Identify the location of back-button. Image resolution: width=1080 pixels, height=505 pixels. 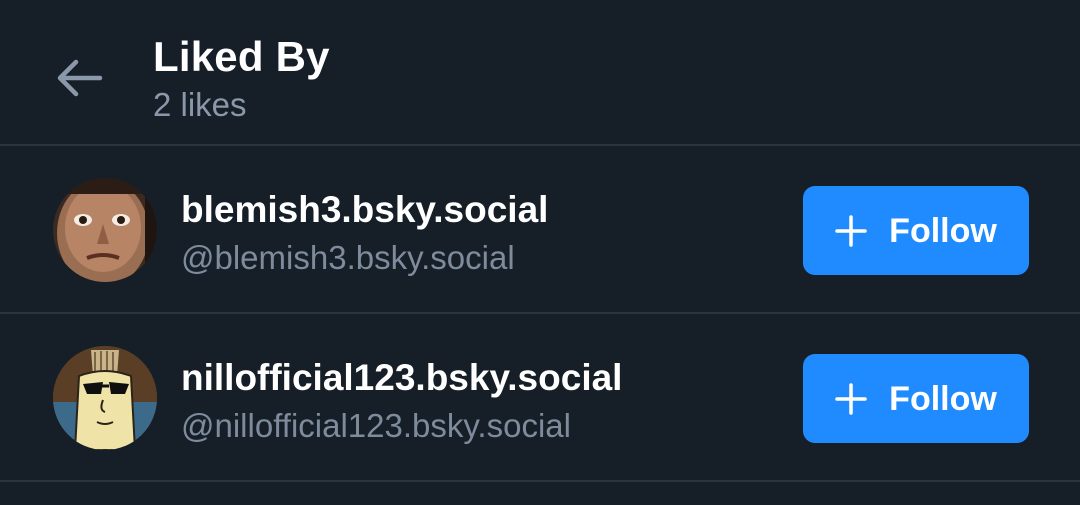
(79, 78).